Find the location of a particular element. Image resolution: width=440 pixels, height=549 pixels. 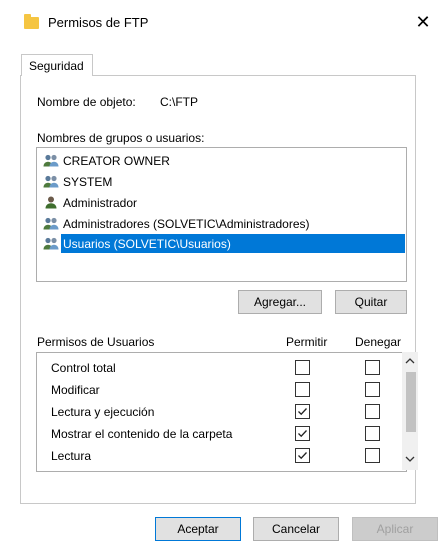

tab-security: Seguridad is located at coordinates (57, 65).